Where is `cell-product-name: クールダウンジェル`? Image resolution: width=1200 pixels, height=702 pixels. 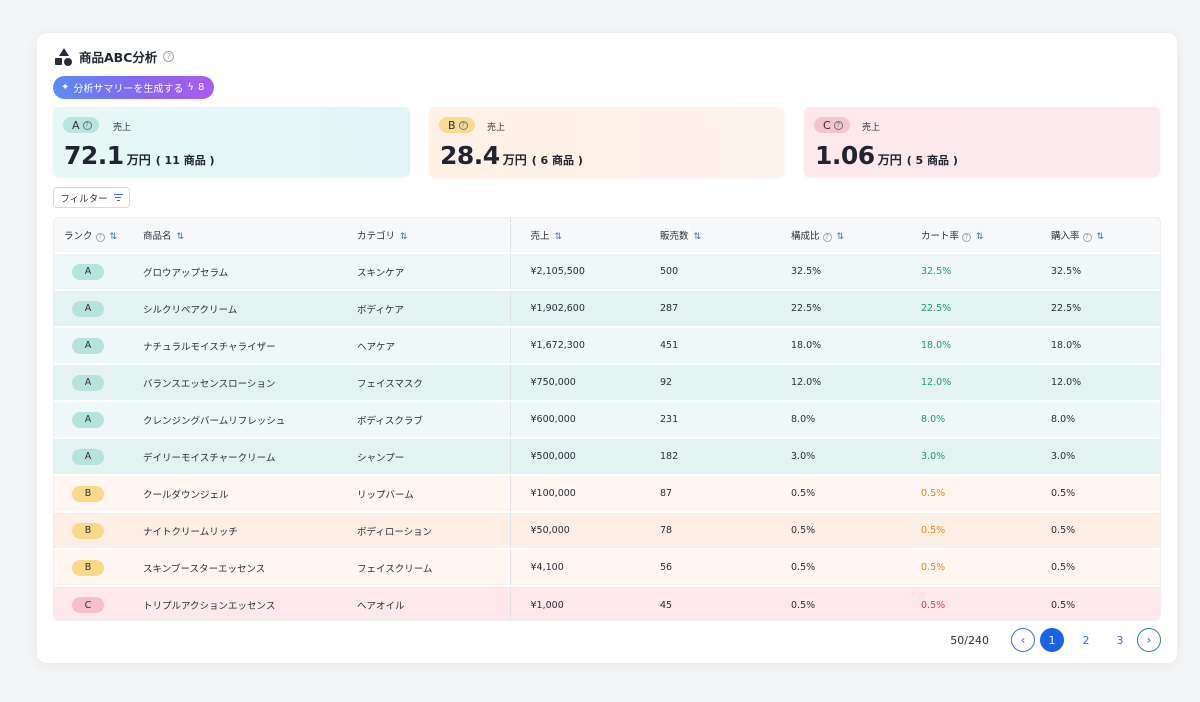
cell-product-name: クールダウンジェル is located at coordinates (186, 495).